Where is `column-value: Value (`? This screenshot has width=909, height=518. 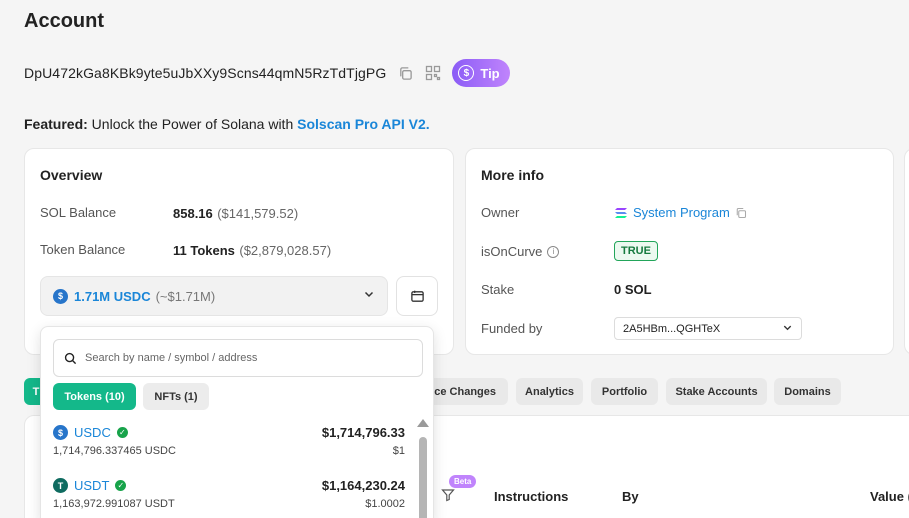
column-value: Value ( is located at coordinates (889, 496).